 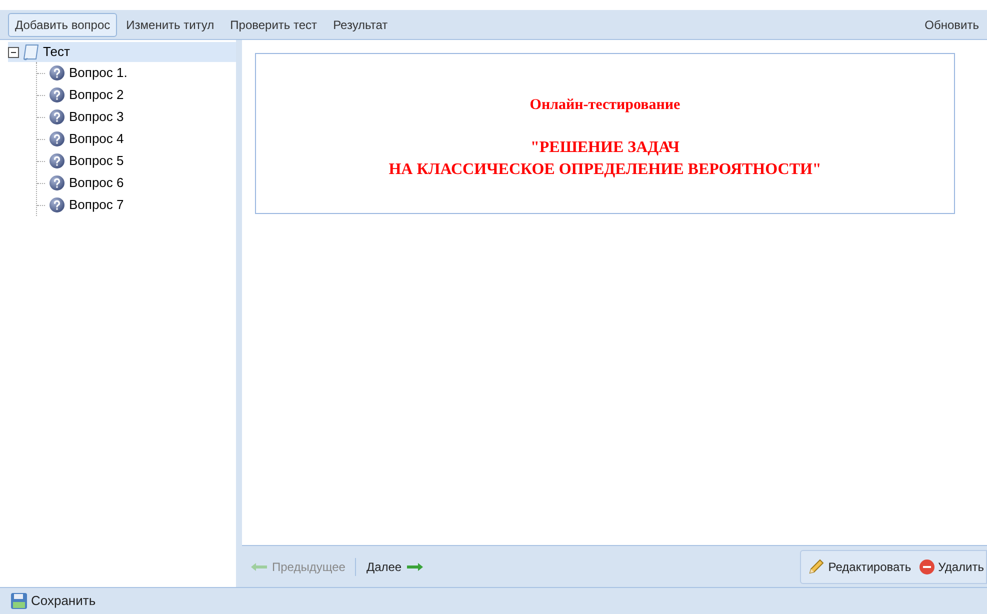 What do you see at coordinates (415, 567) in the screenshot?
I see `right-arrow-icon` at bounding box center [415, 567].